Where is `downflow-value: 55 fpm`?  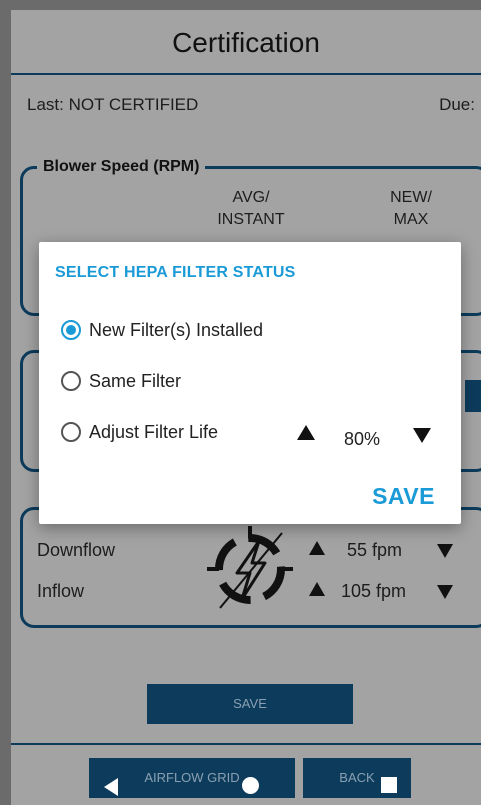
downflow-value: 55 fpm is located at coordinates (375, 550).